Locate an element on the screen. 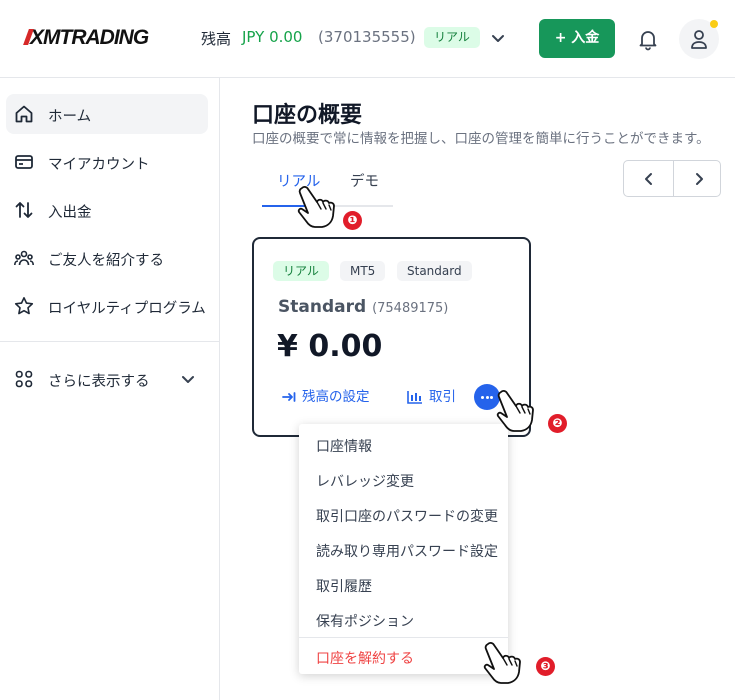 This screenshot has height=700, width=735. menu-item-account-info: 口座情報 is located at coordinates (344, 446).